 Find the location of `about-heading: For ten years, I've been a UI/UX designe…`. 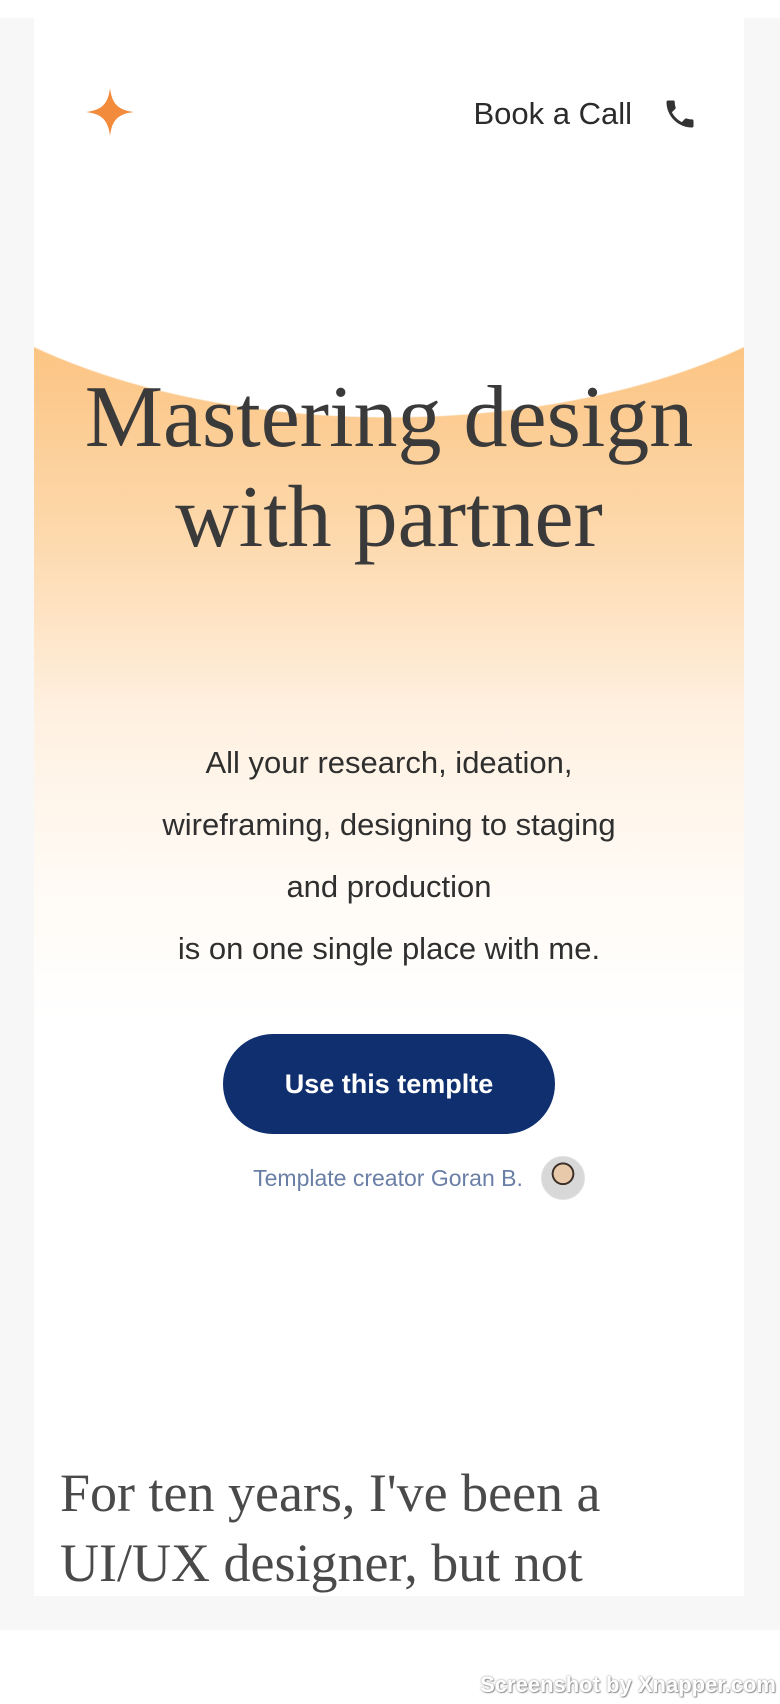

about-heading: For ten years, I've been a UI/UX designe… is located at coordinates (330, 1528).